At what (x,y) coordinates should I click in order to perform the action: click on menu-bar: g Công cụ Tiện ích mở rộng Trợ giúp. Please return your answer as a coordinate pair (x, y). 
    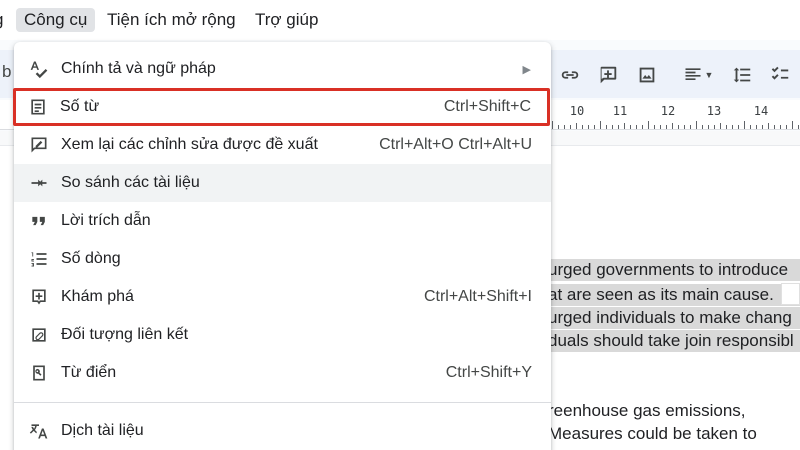
    Looking at the image, I should click on (400, 20).